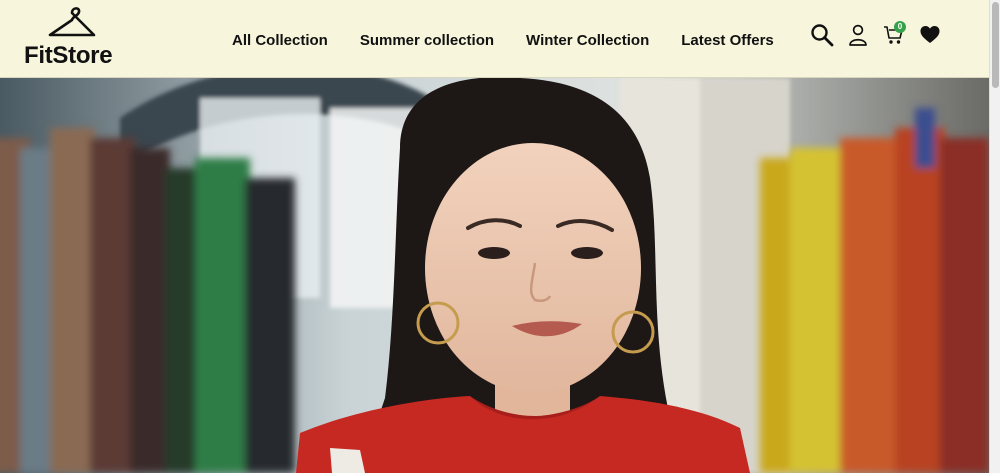 The height and width of the screenshot is (473, 1000). I want to click on nav-winter-collection: Winter Collection, so click(587, 41).